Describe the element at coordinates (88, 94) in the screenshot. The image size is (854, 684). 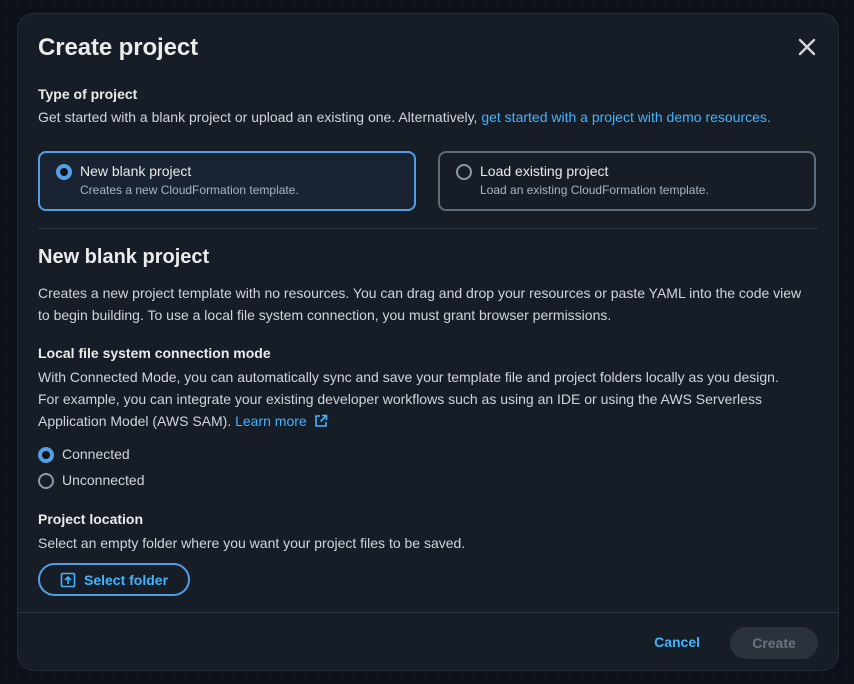
I see `type-of-project-label: Type of project` at that location.